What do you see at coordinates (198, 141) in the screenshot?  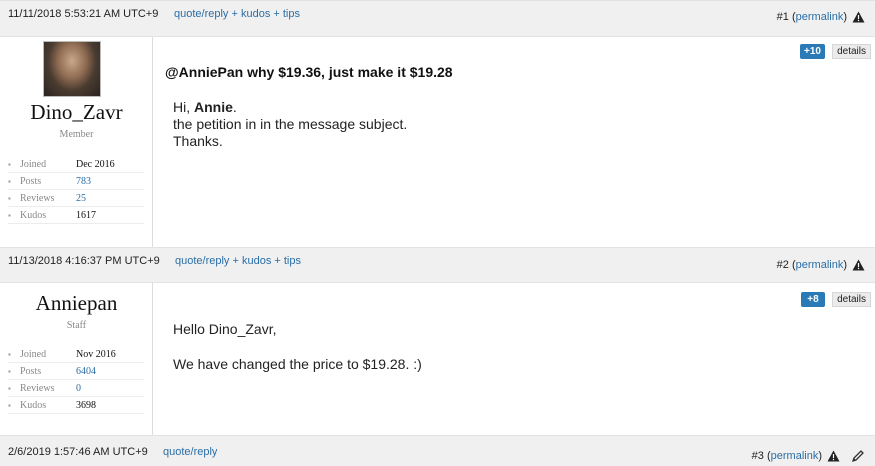 I see `message-line: Thanks.` at bounding box center [198, 141].